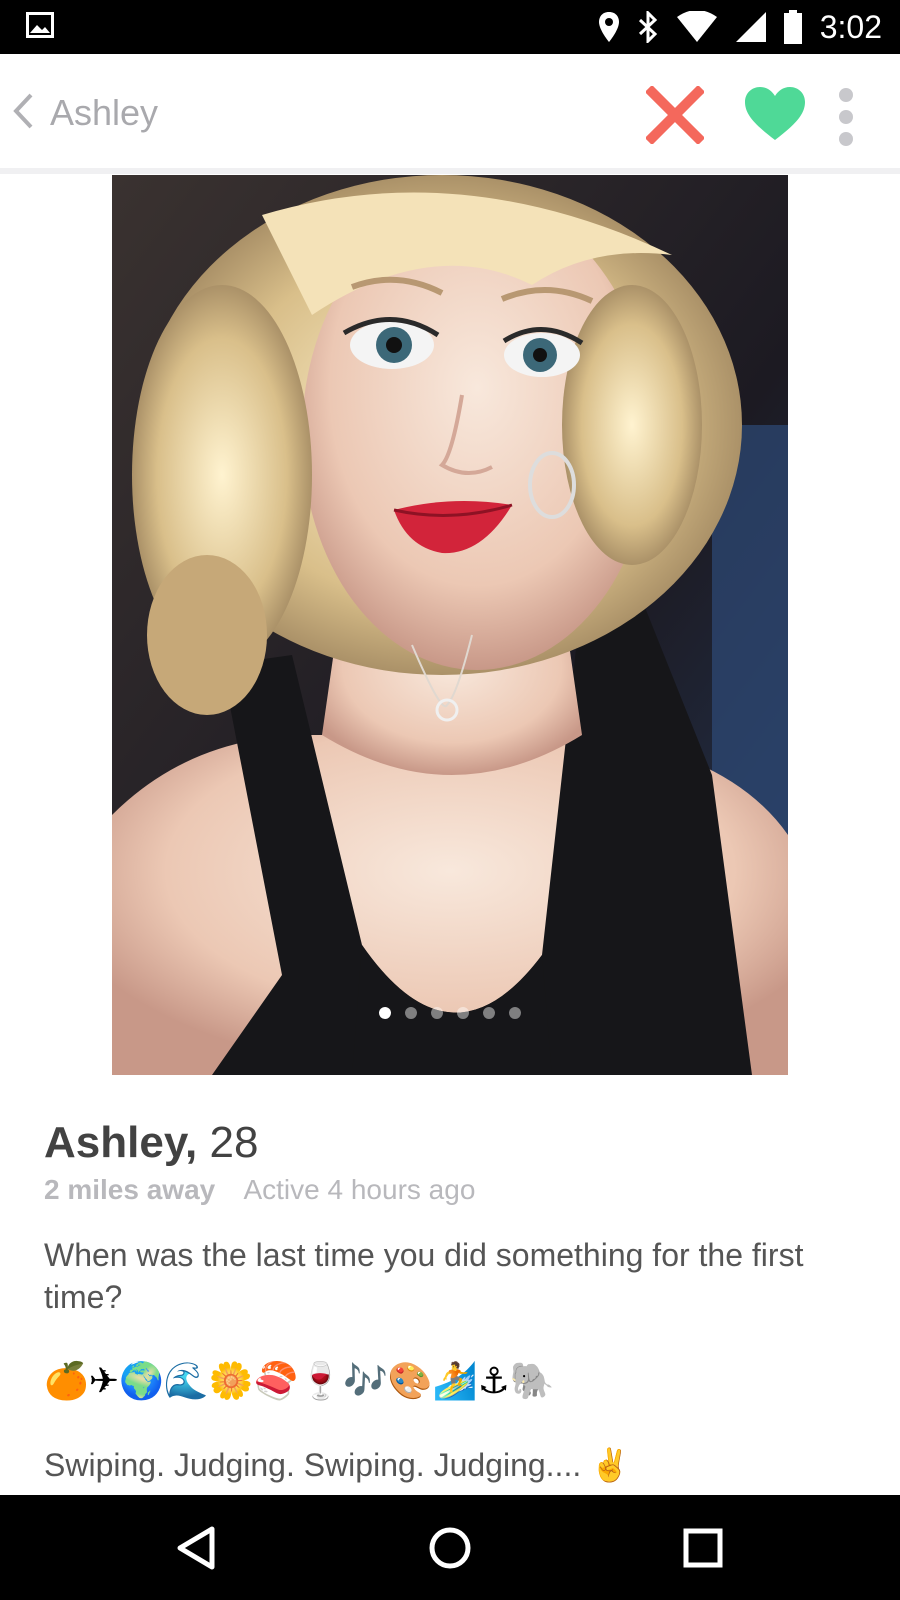 This screenshot has width=900, height=1600. I want to click on profile-age: 28, so click(234, 1142).